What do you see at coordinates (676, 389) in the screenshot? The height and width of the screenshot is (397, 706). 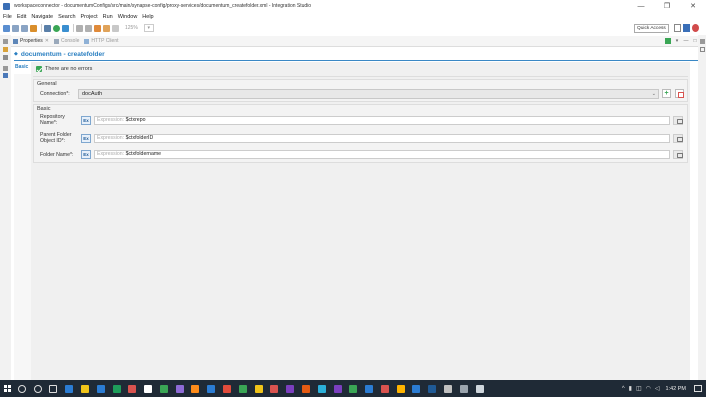 I see `clock: 1:42 PM` at bounding box center [676, 389].